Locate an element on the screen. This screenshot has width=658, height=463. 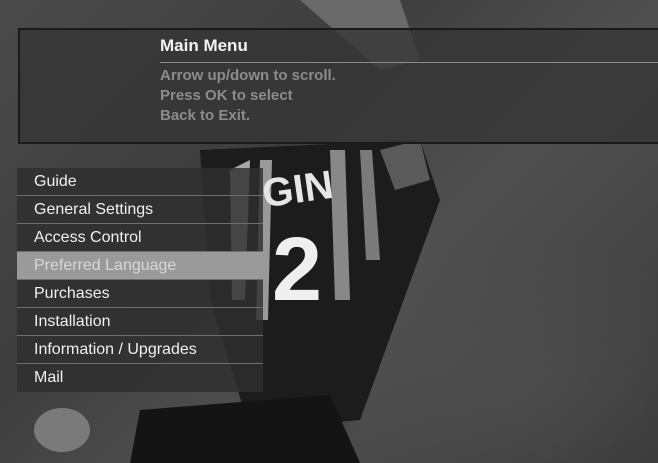
panel-divider is located at coordinates (409, 62).